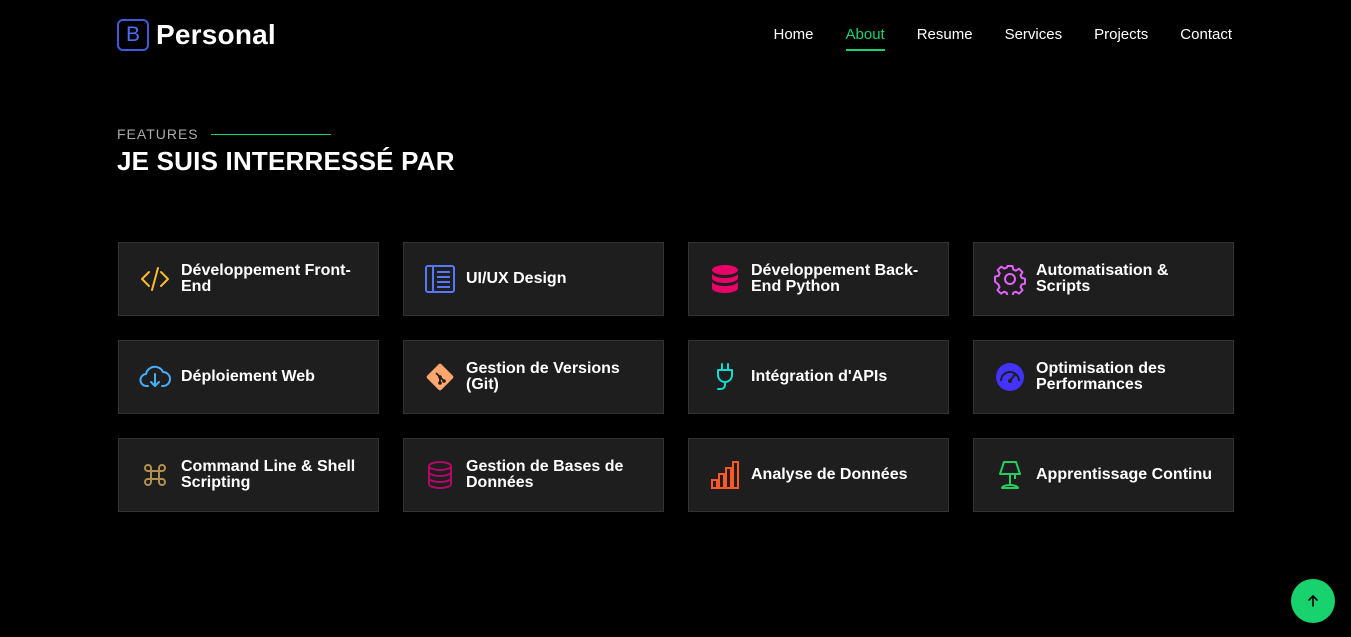  What do you see at coordinates (865, 38) in the screenshot?
I see `nav-about: About` at bounding box center [865, 38].